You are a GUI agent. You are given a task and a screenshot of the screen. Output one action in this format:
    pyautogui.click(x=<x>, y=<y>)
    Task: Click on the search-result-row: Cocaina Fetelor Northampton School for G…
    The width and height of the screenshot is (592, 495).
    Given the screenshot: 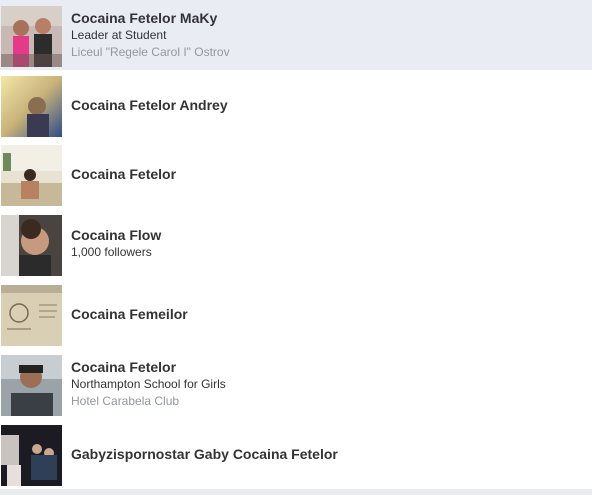 What is the action you would take?
    pyautogui.click(x=296, y=384)
    